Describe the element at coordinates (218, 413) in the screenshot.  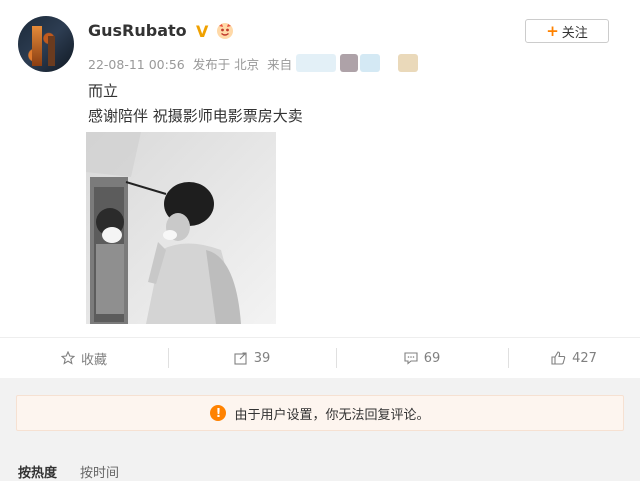
I see `warning-icon: !` at that location.